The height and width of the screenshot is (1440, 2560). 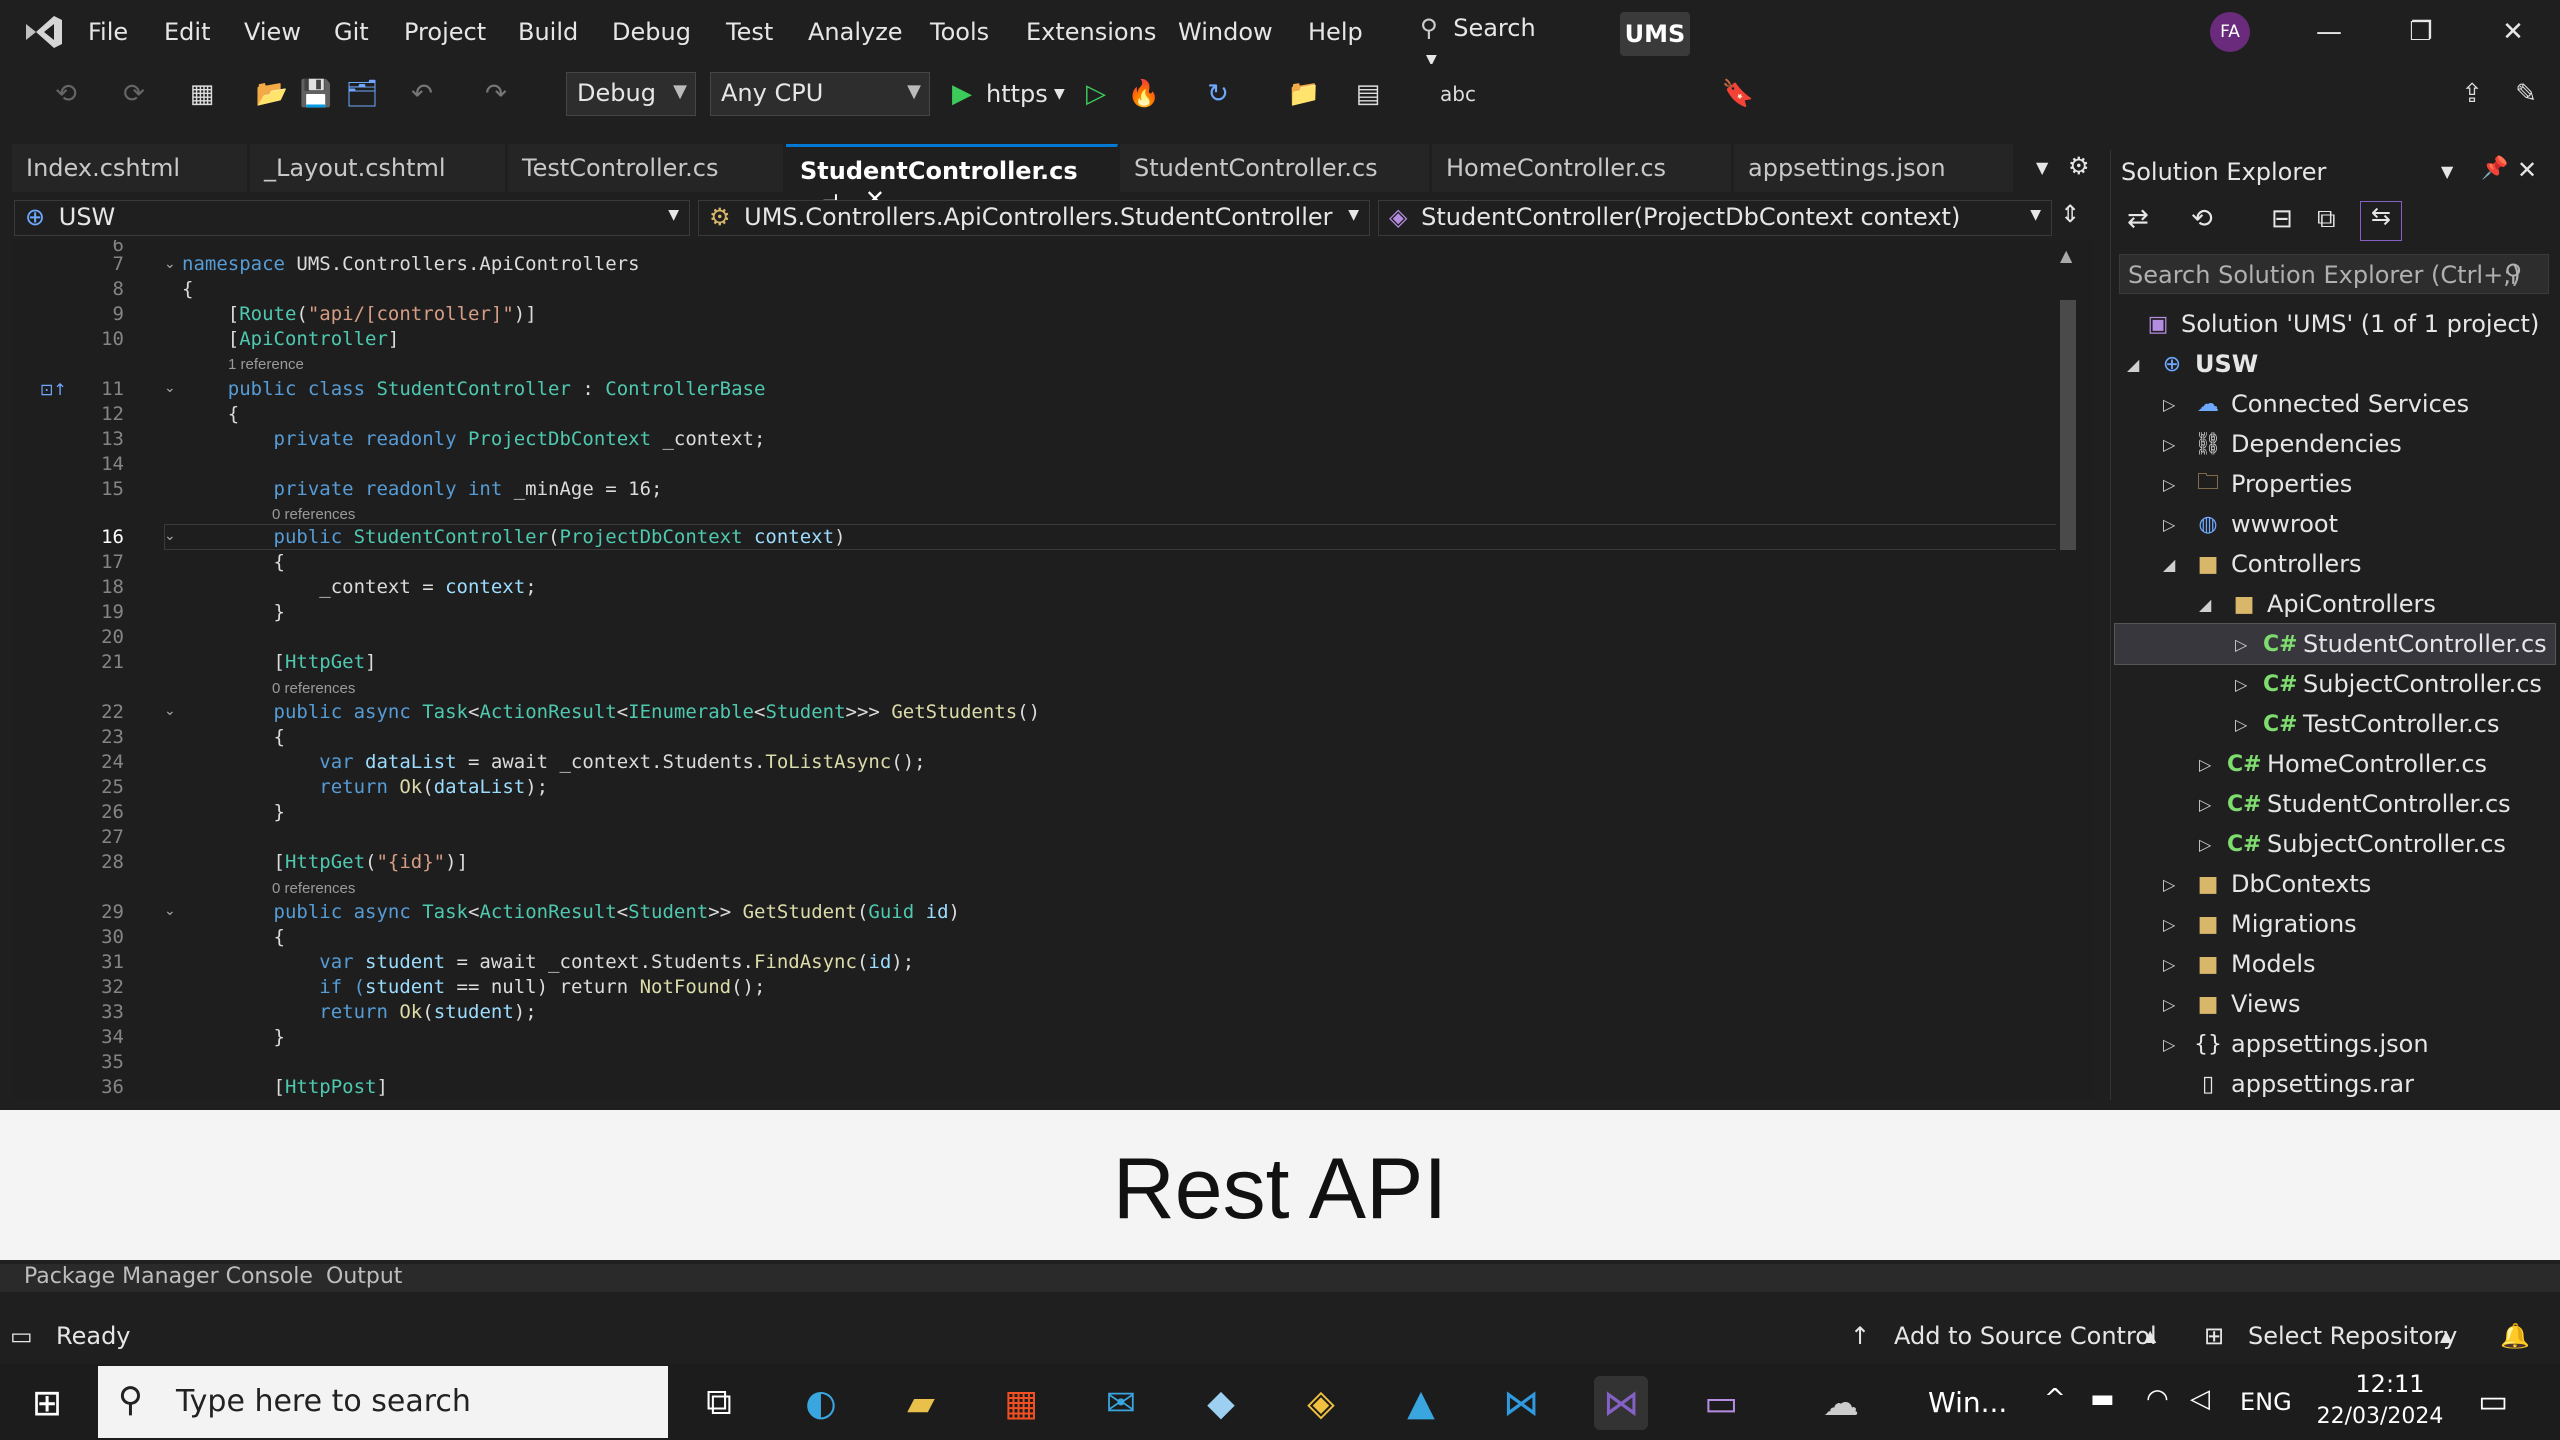 What do you see at coordinates (2296, 1044) in the screenshot?
I see `tree-appsettings-json: ▷ {} appsettings.json` at bounding box center [2296, 1044].